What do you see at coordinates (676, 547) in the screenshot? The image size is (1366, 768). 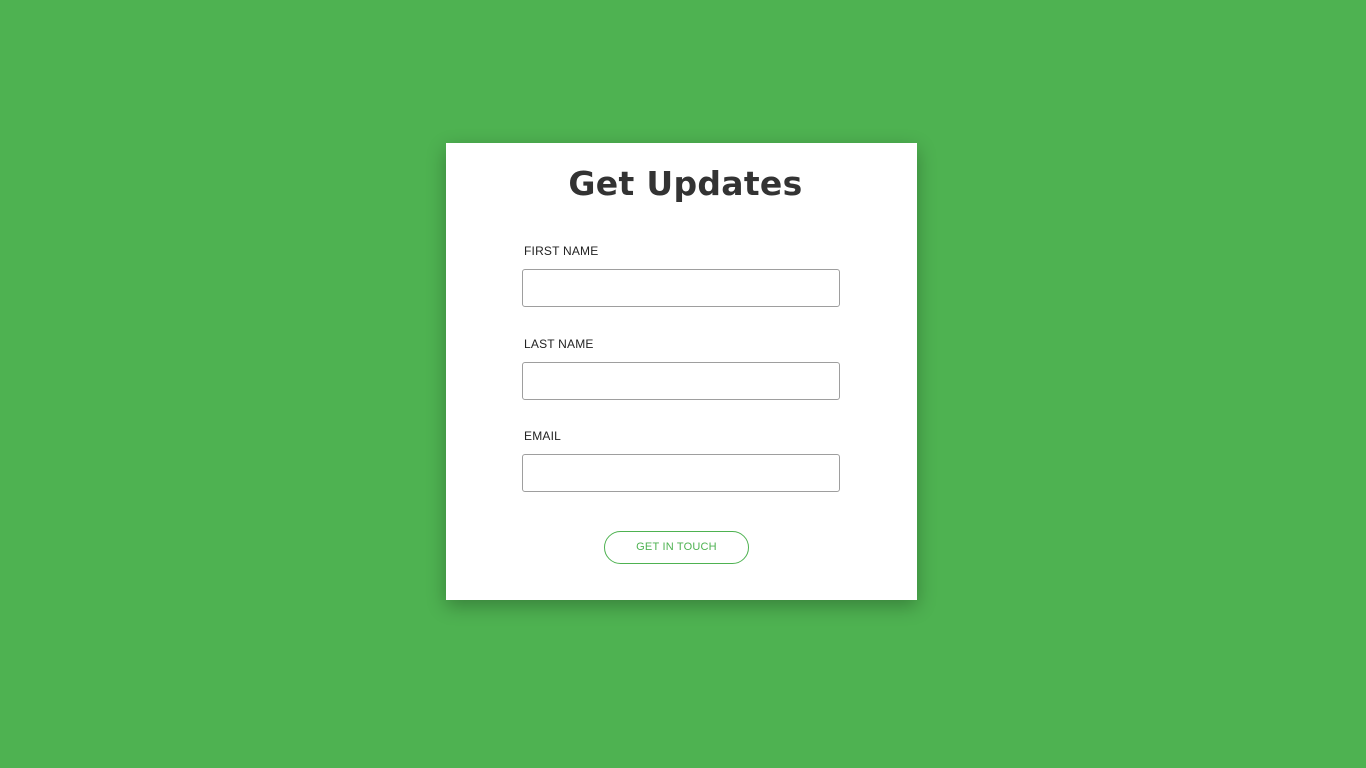 I see `get-in-touch-button: GET IN TOUCH` at bounding box center [676, 547].